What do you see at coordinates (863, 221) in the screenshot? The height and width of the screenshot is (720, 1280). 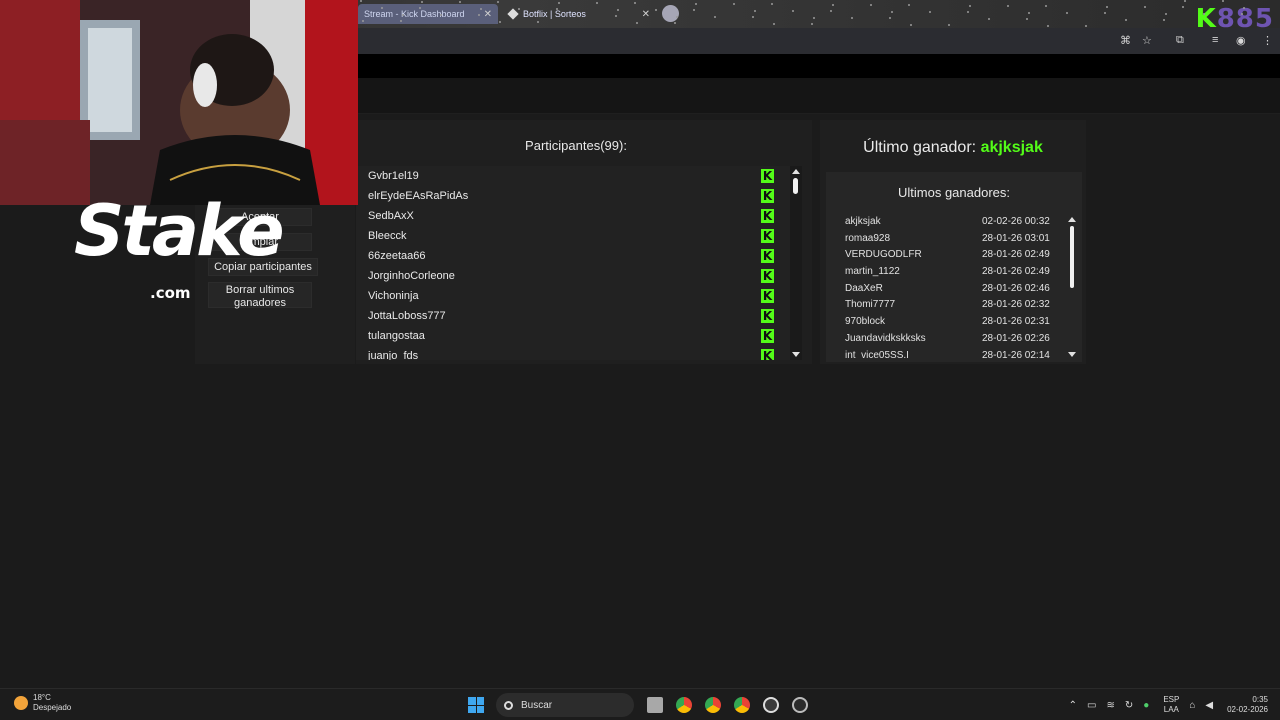 I see `winner-name: akjksjak` at bounding box center [863, 221].